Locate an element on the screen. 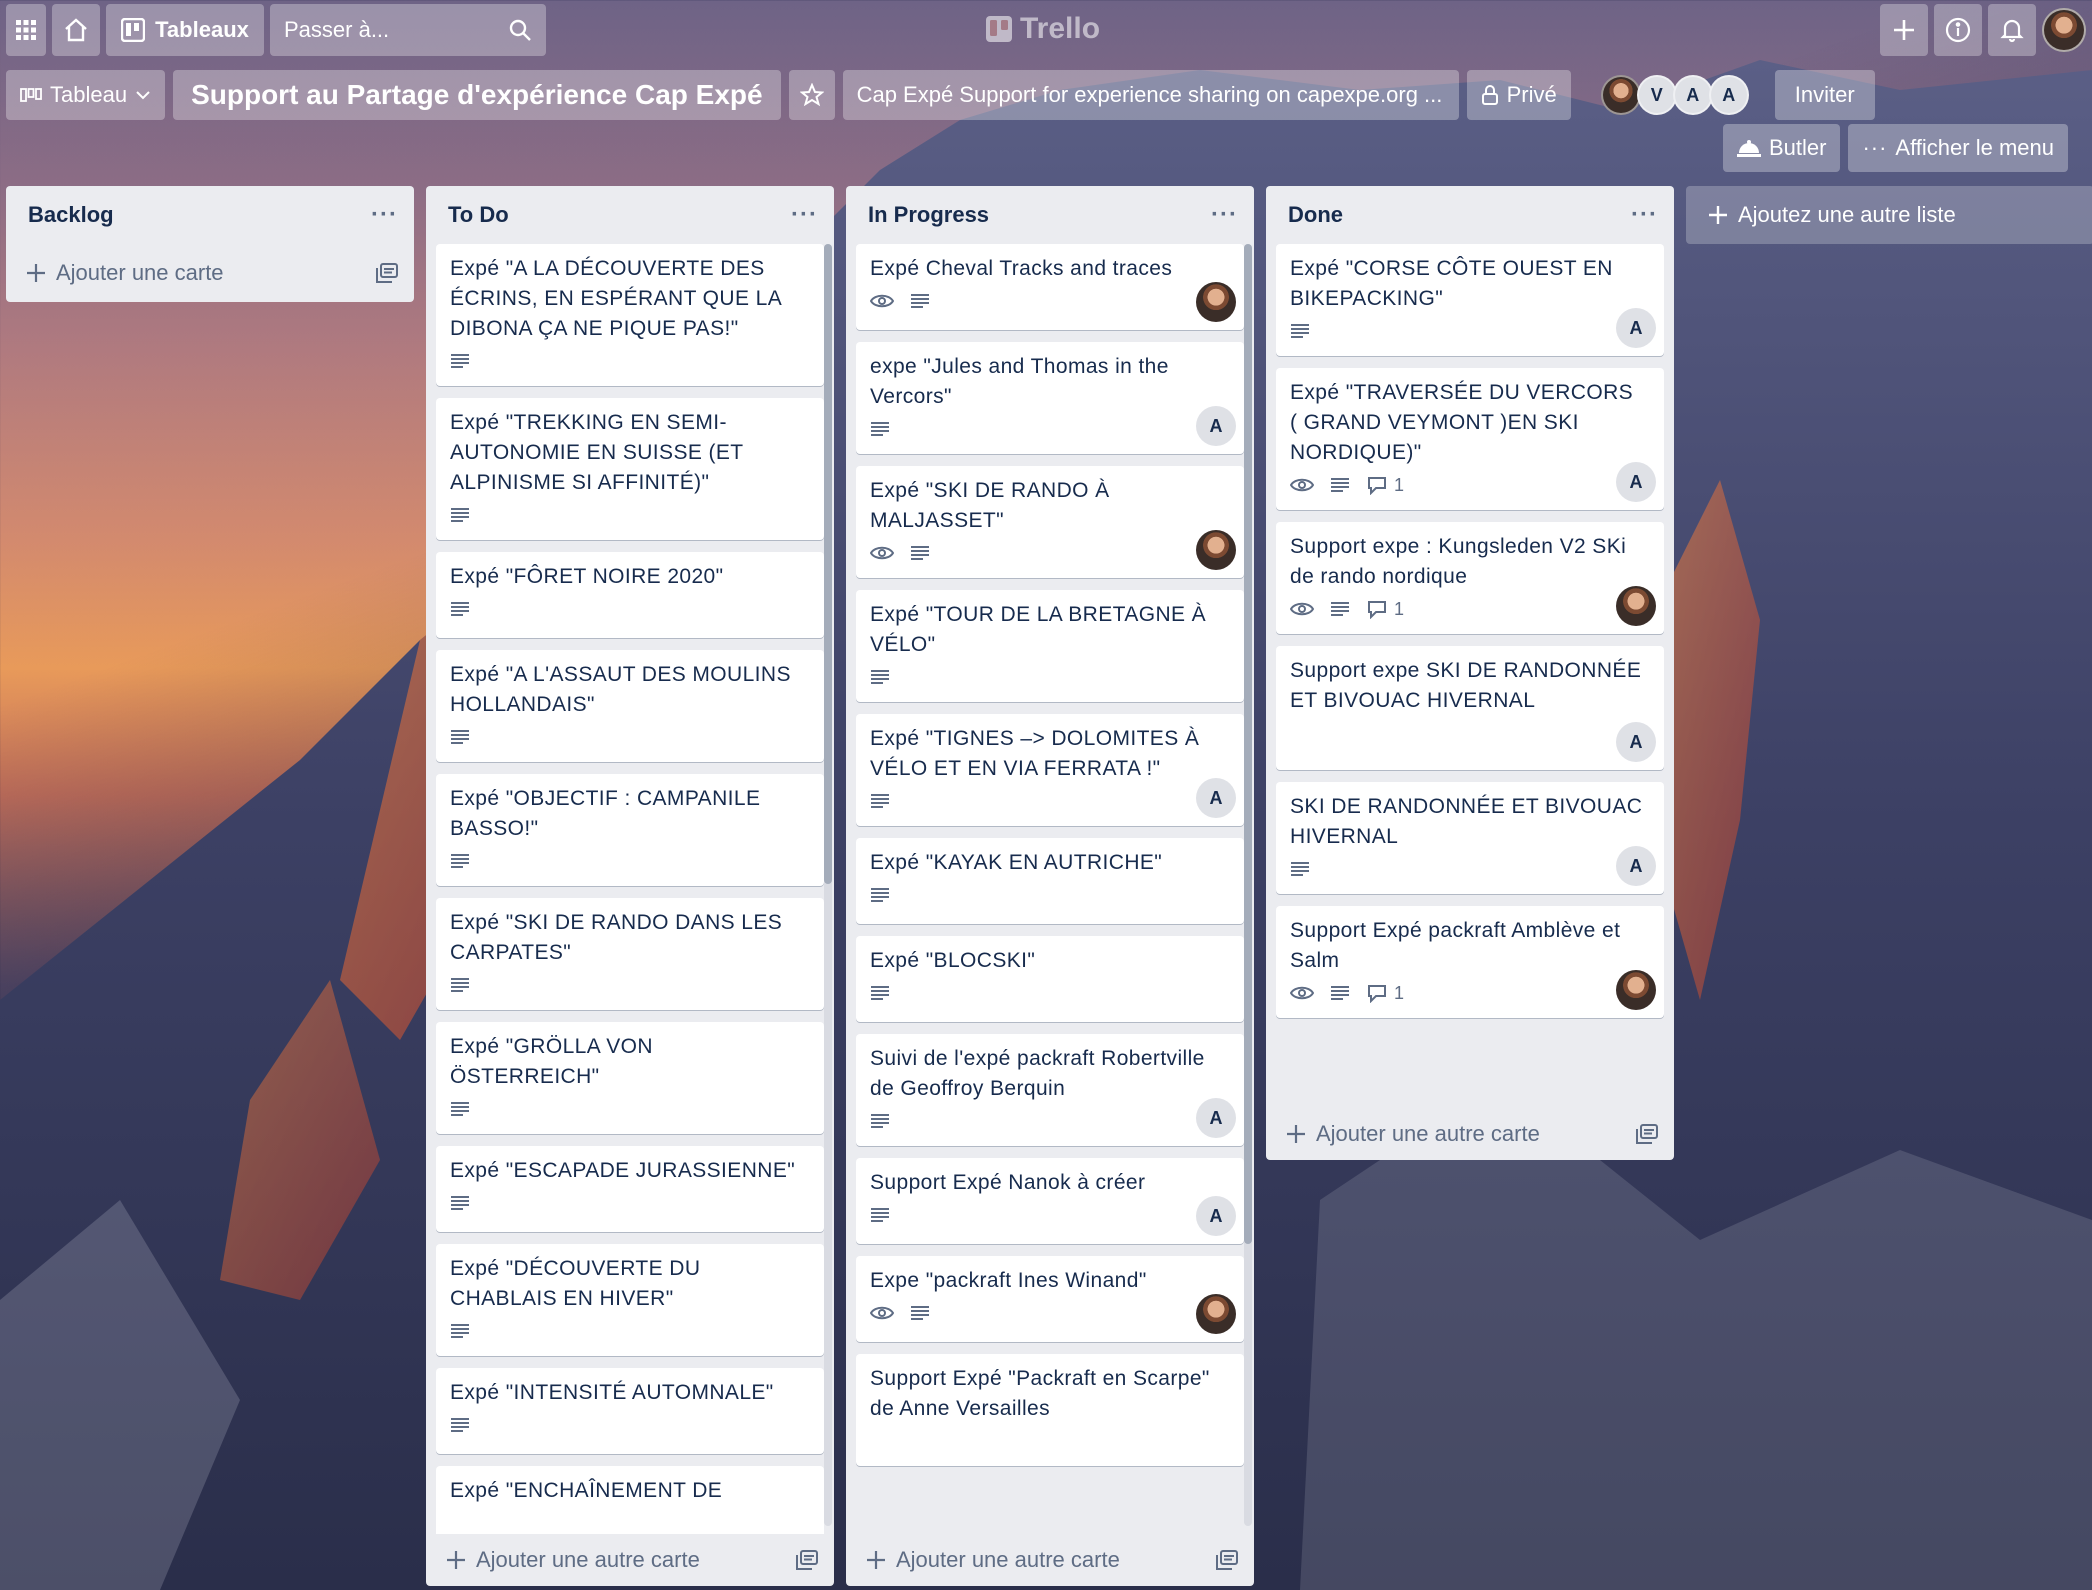 This screenshot has height=1590, width=2092. notifications-button is located at coordinates (2012, 30).